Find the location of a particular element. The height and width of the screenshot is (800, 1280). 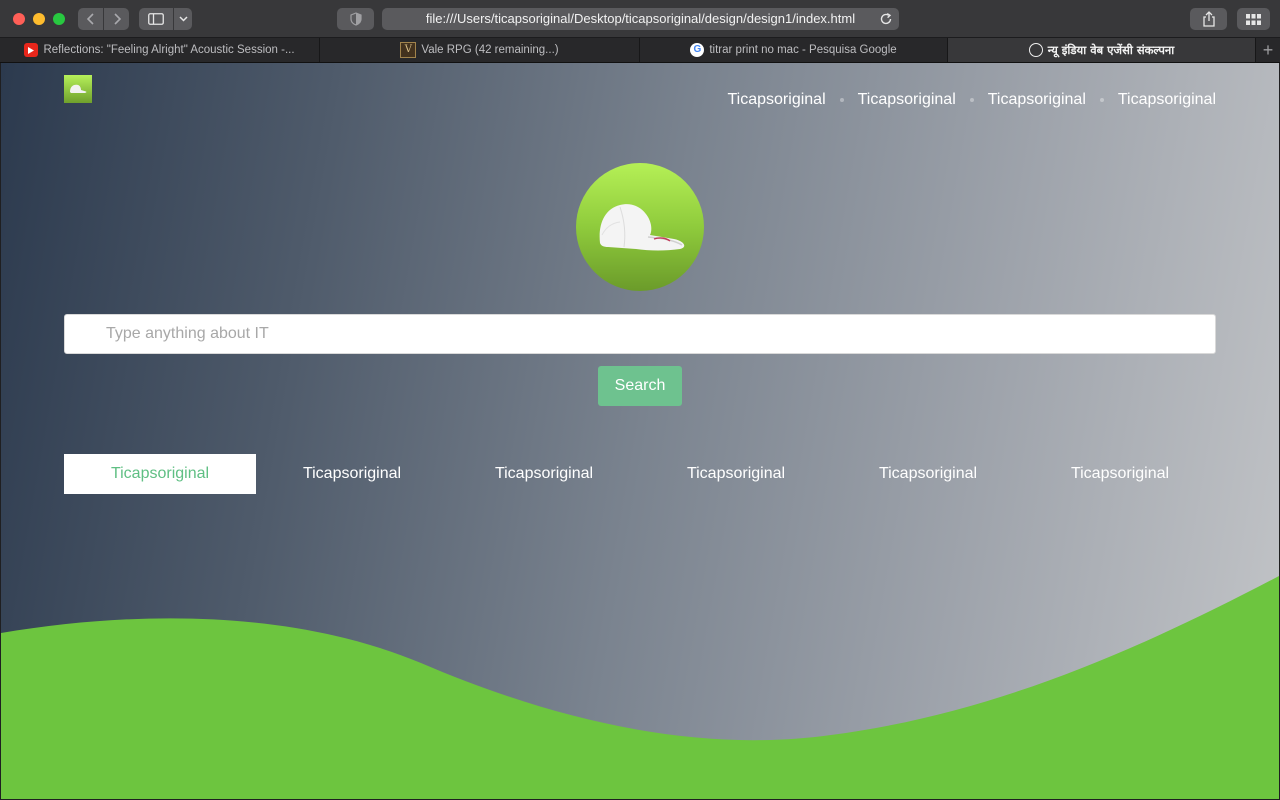

vale-rpg-icon: V is located at coordinates (408, 50).